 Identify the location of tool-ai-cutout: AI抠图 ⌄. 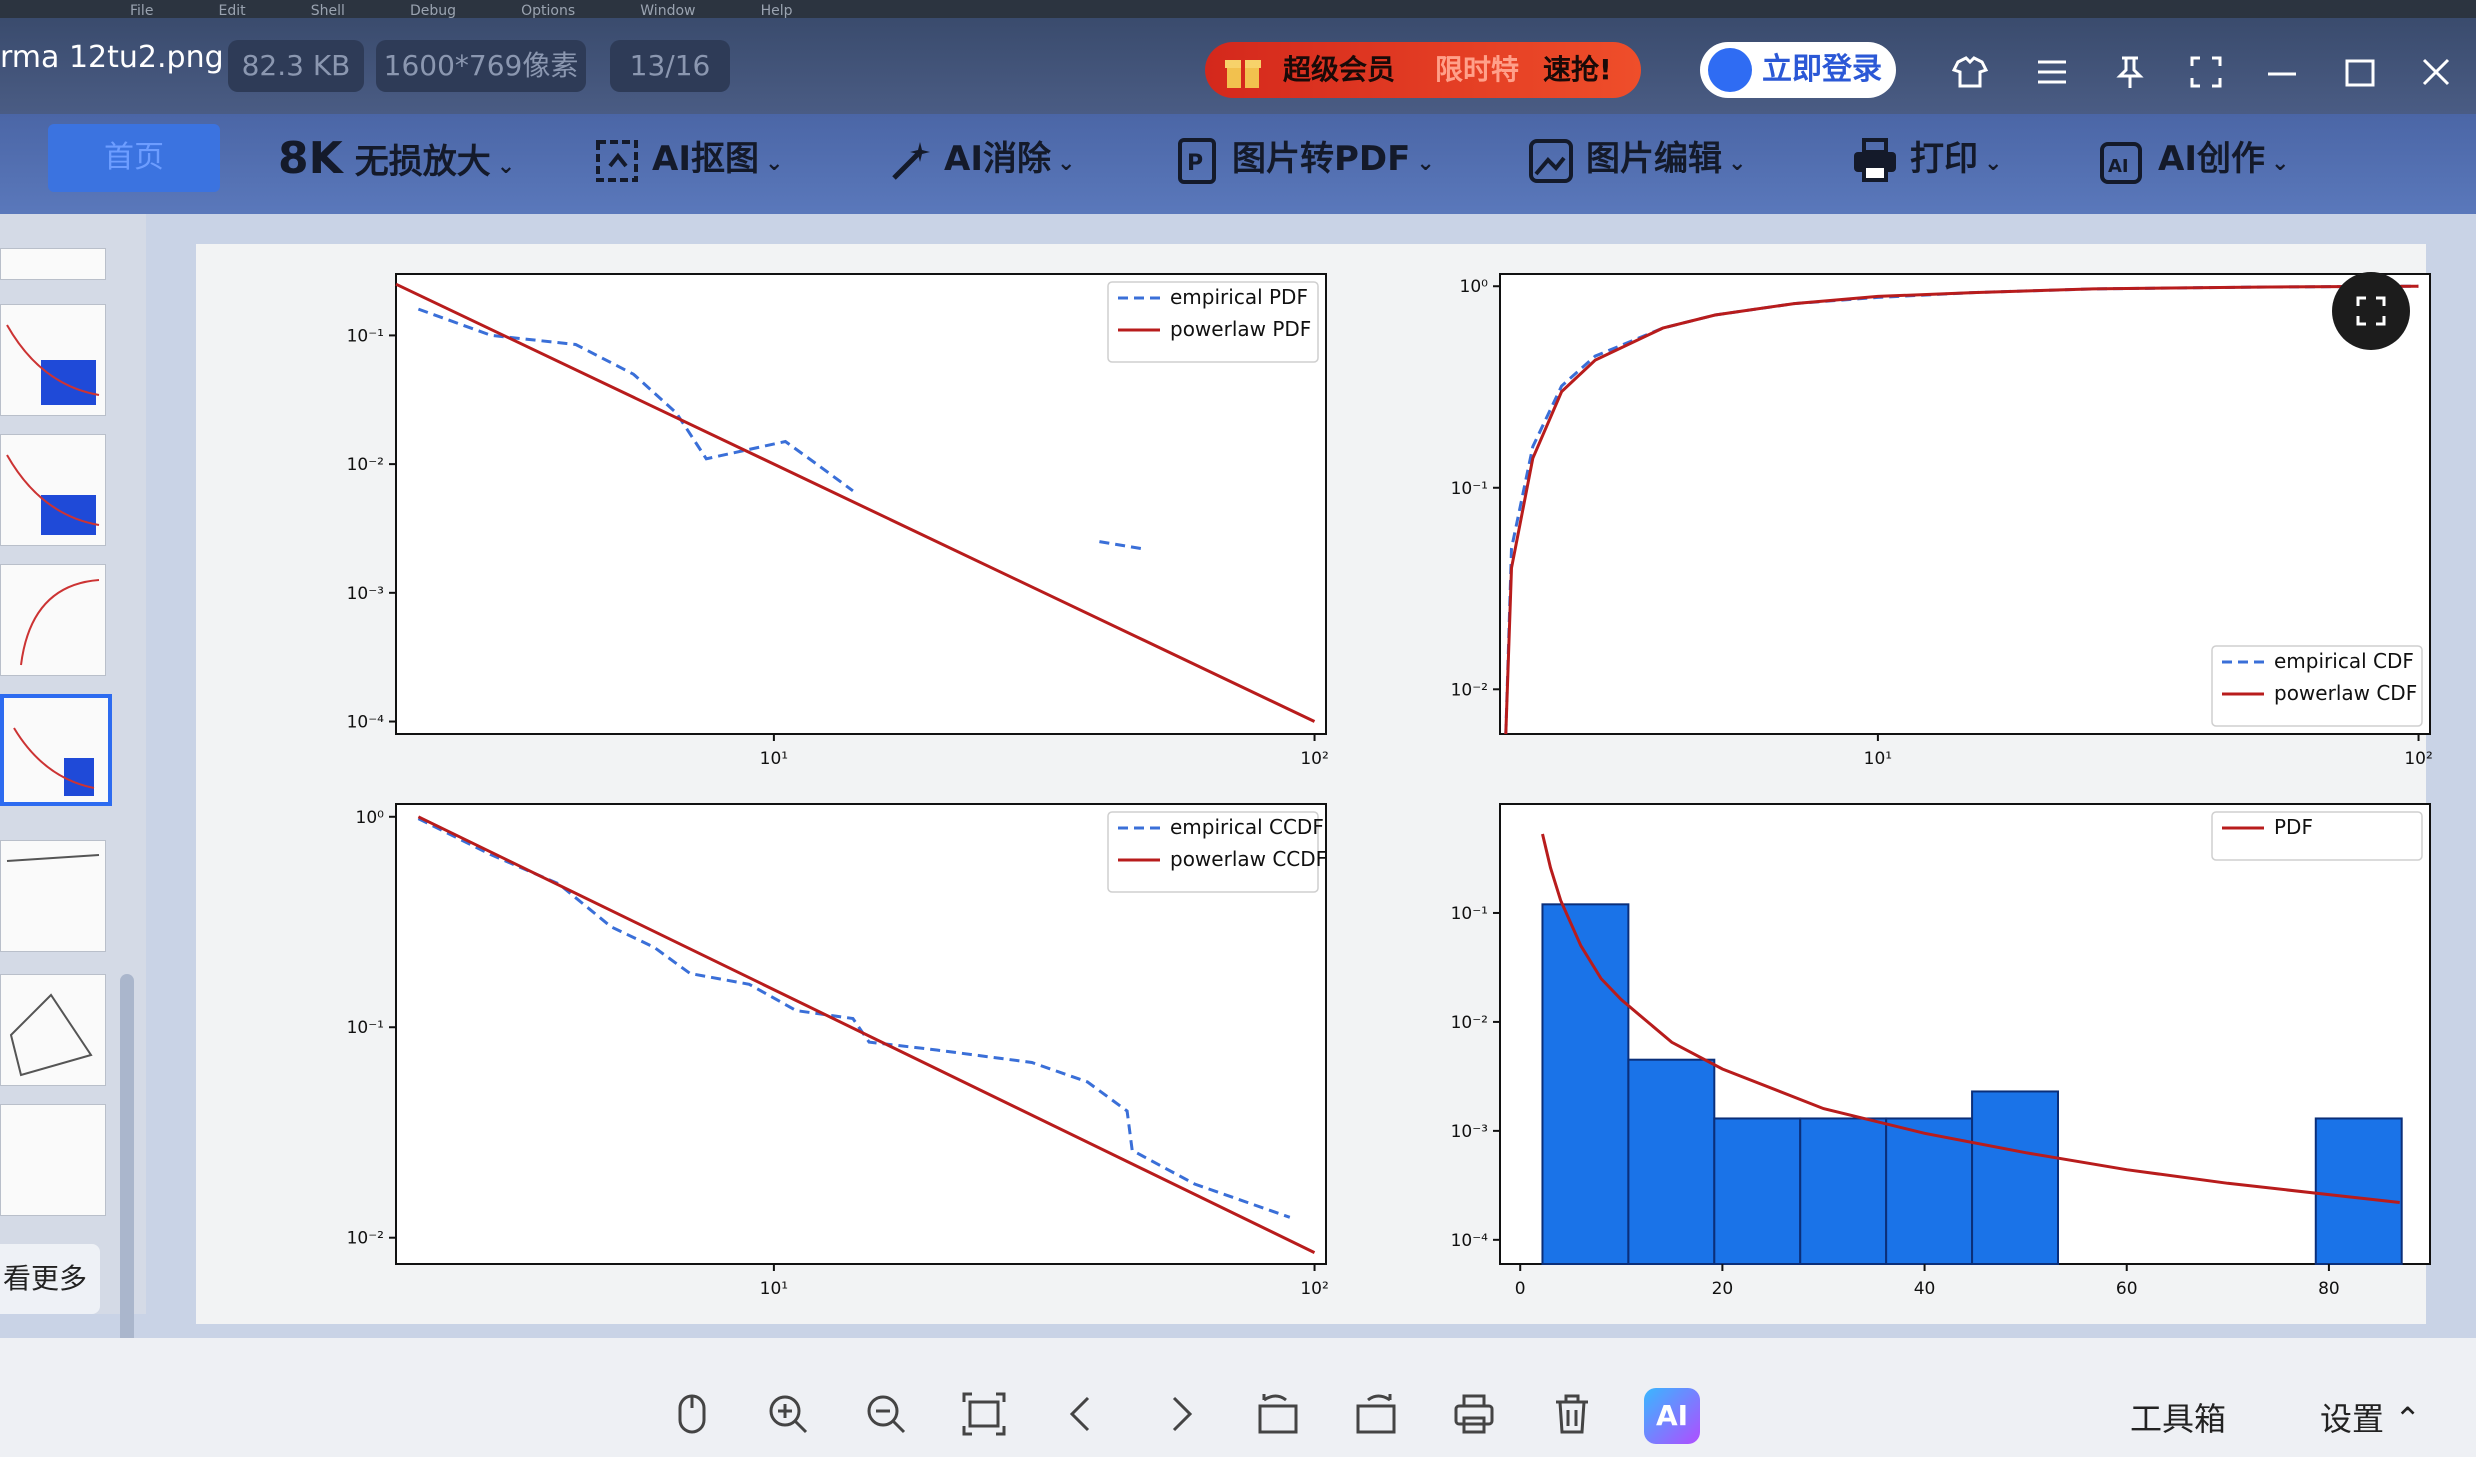
(687, 159).